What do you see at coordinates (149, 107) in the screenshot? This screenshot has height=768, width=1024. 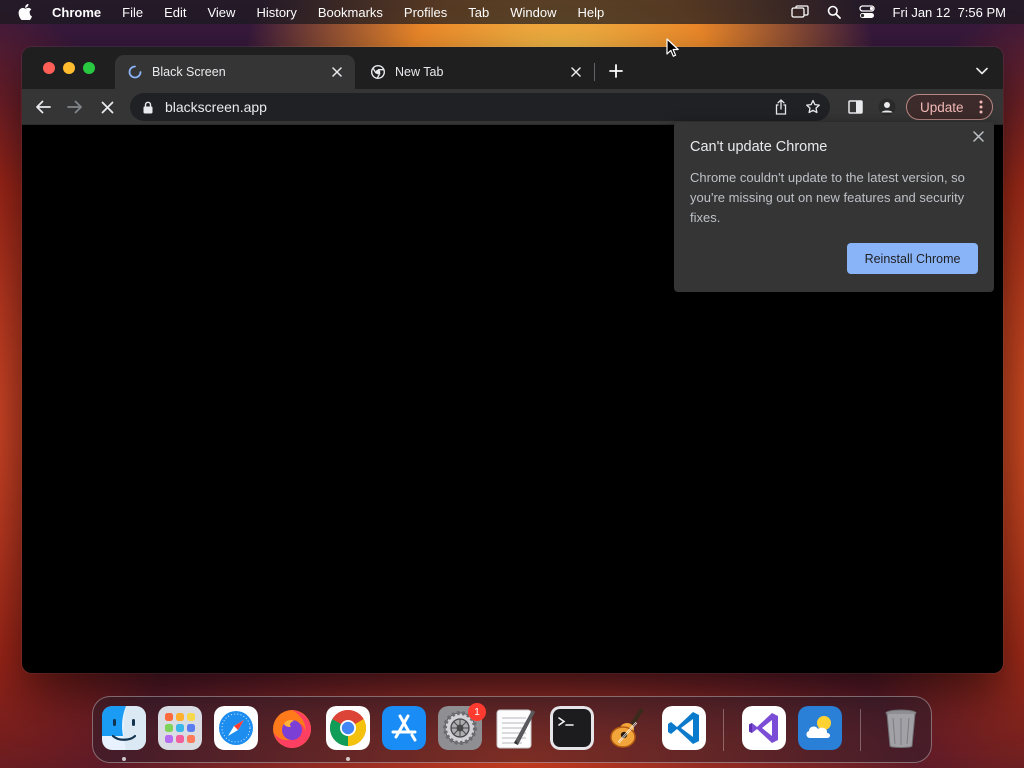 I see `lock-icon` at bounding box center [149, 107].